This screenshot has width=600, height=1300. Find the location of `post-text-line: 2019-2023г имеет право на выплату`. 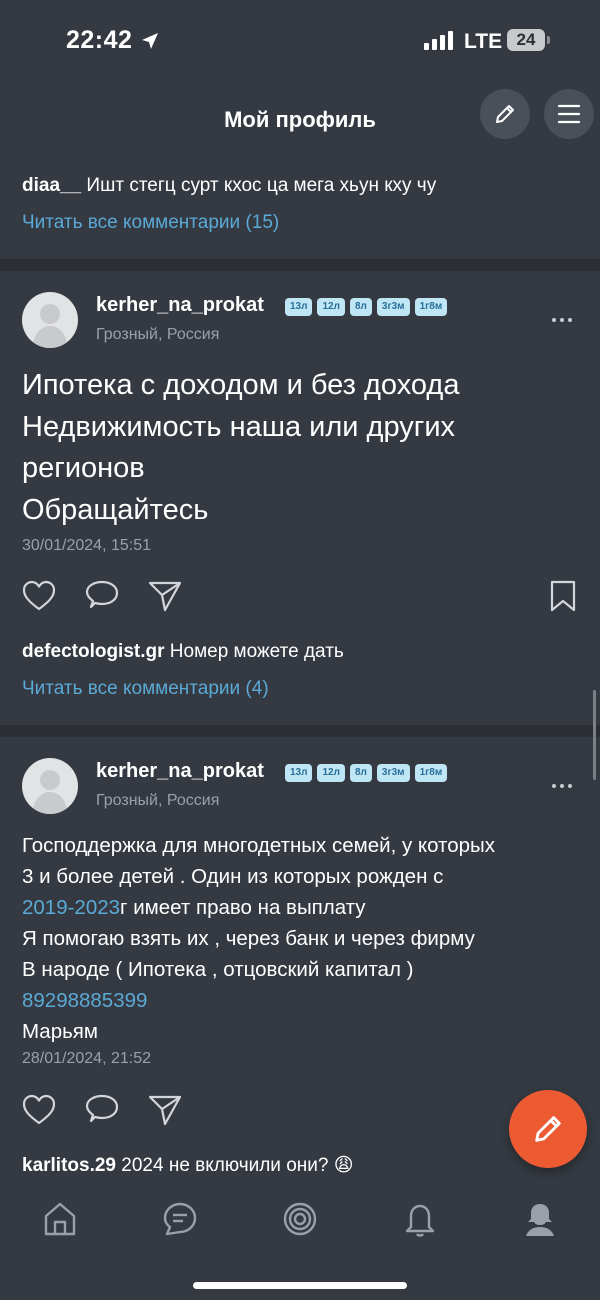

post-text-line: 2019-2023г имеет право на выплату is located at coordinates (309, 907).